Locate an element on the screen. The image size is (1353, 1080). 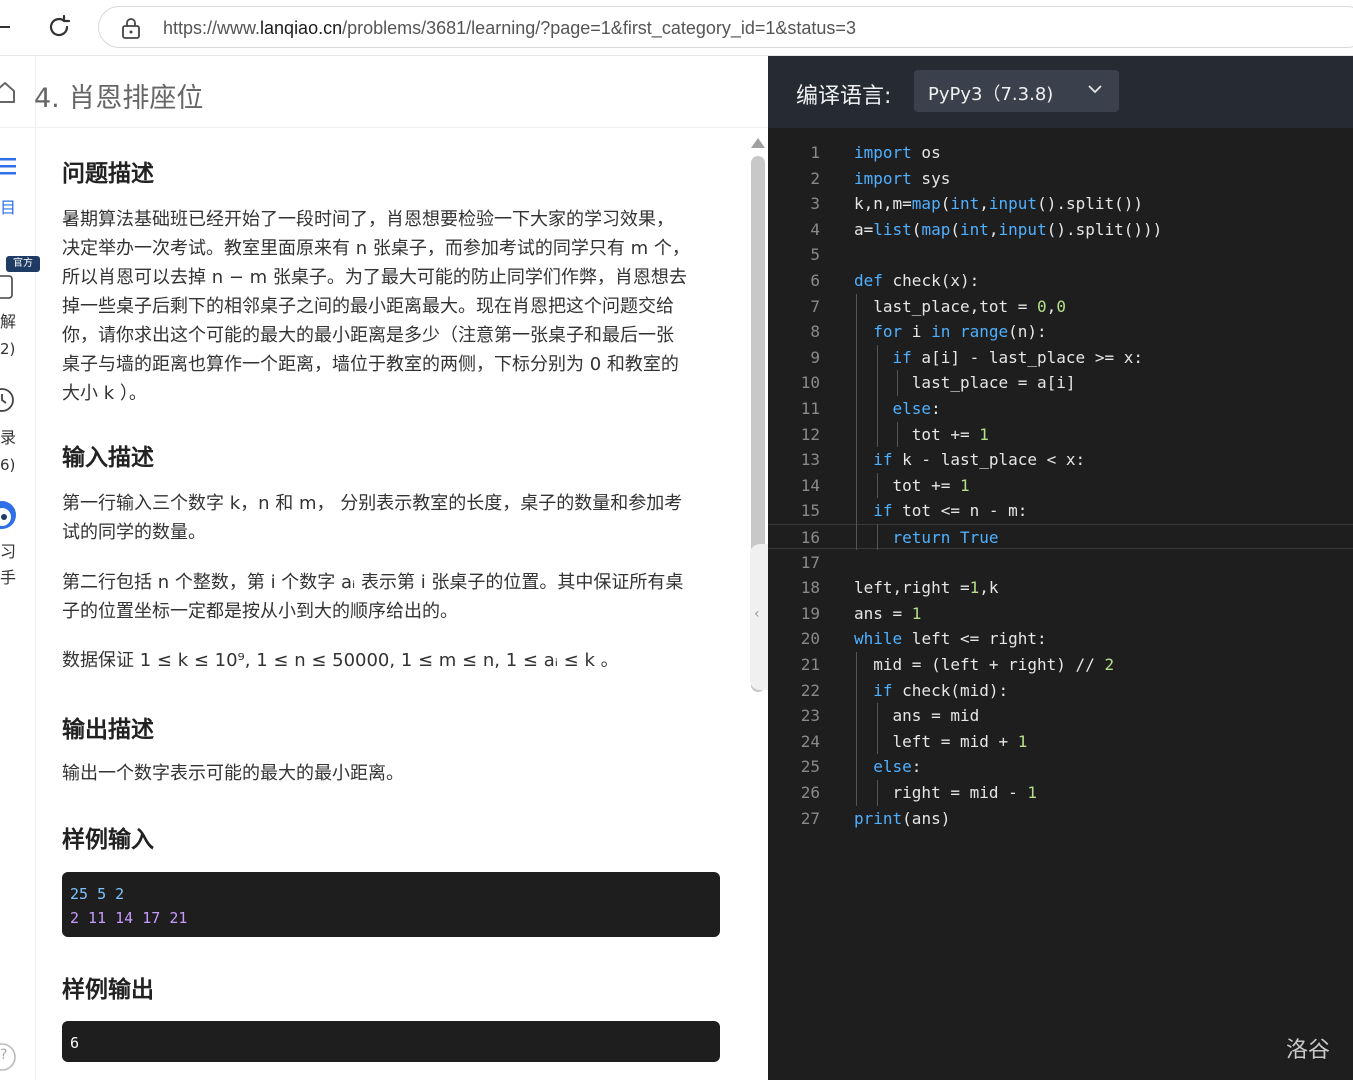
code-text: if k - last_place < x: is located at coordinates (979, 460).